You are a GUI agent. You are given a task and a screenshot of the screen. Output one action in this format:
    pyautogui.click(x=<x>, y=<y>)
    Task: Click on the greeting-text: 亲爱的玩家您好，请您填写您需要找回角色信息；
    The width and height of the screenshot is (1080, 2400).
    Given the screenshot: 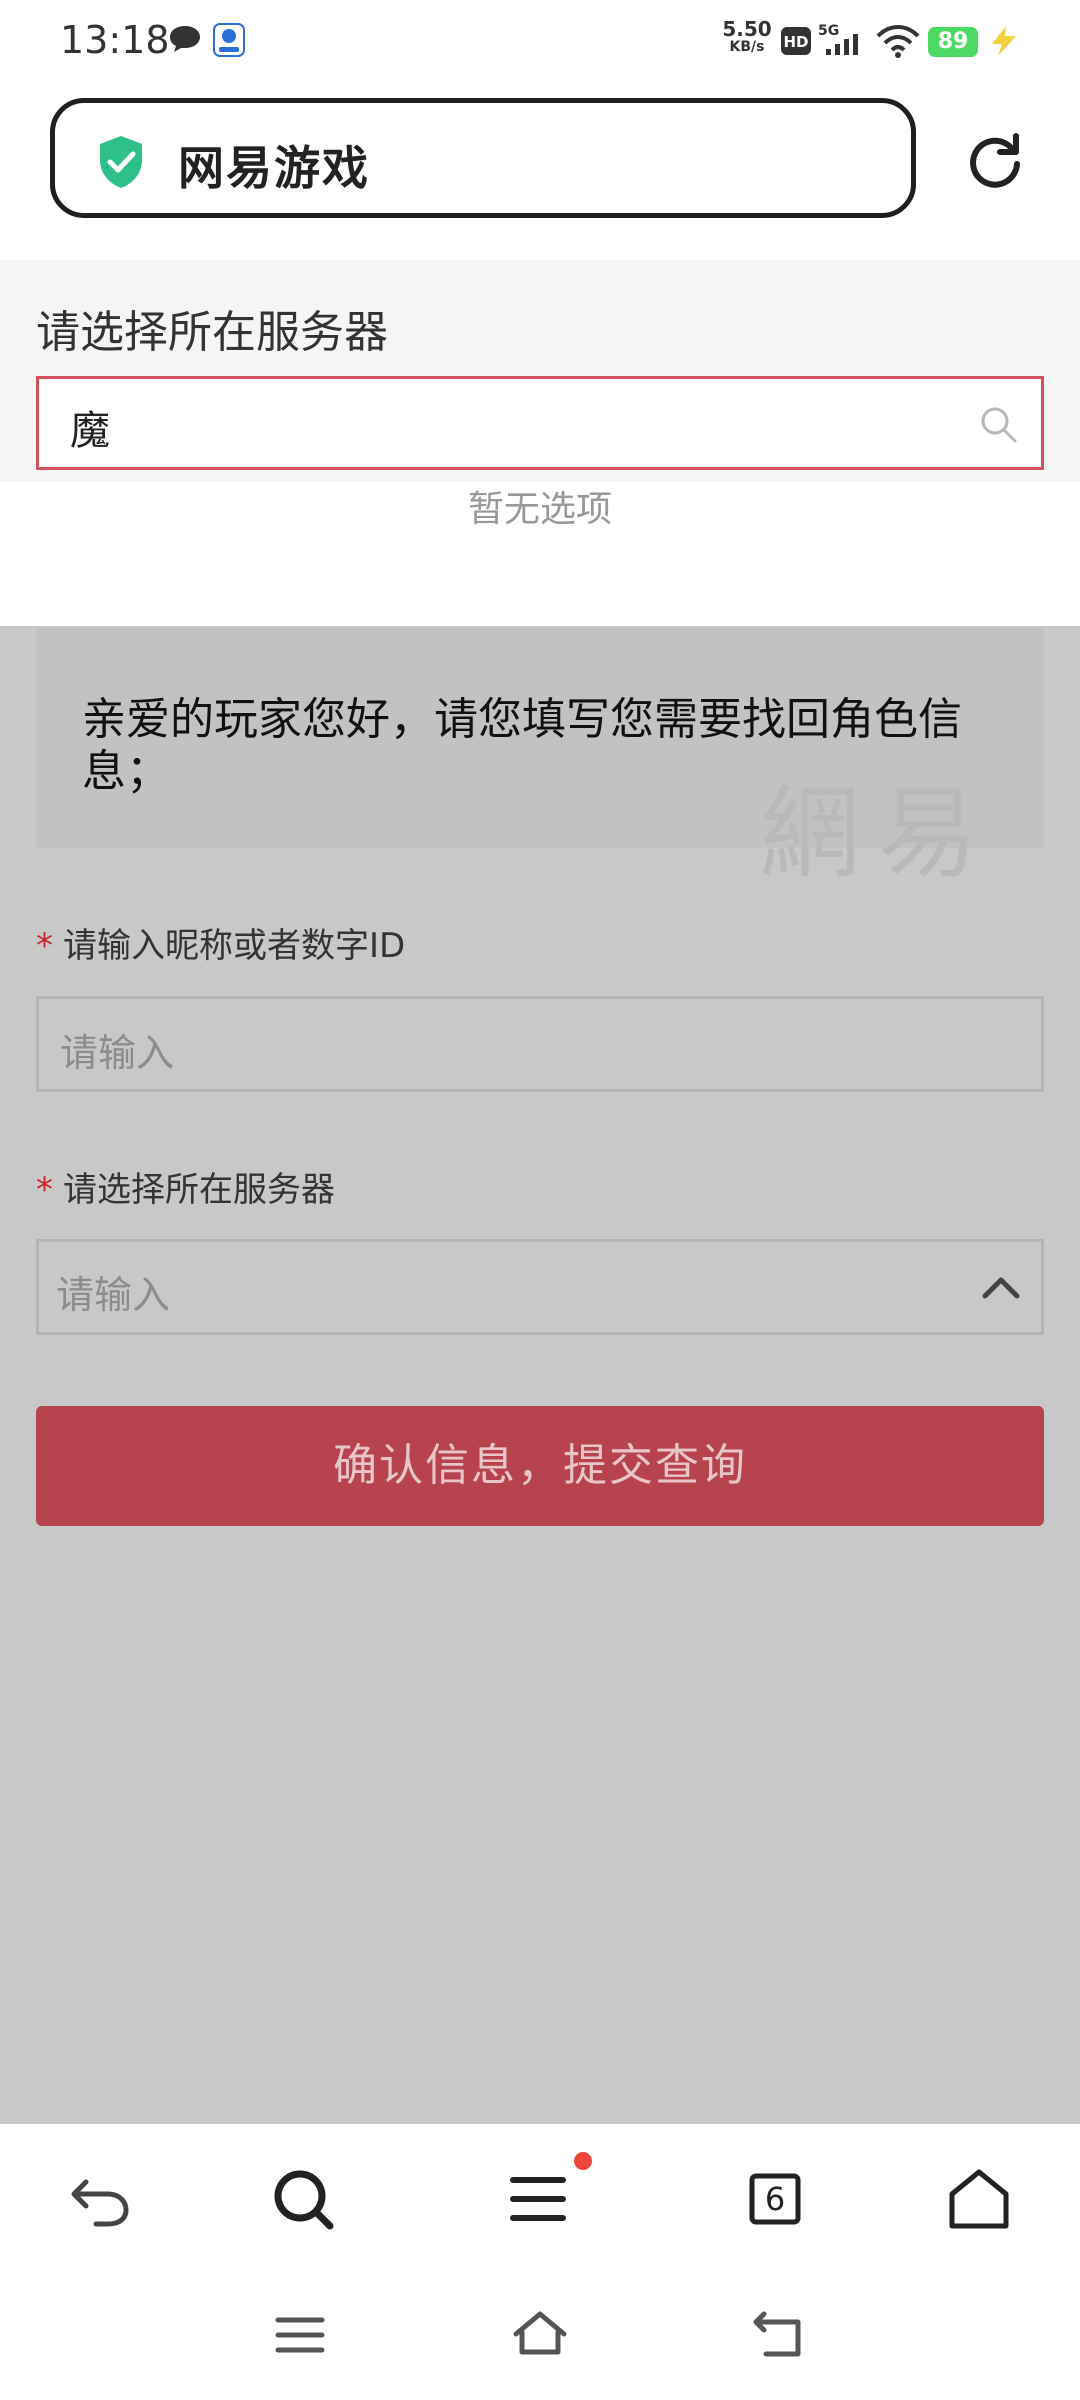 What is the action you would take?
    pyautogui.click(x=522, y=745)
    